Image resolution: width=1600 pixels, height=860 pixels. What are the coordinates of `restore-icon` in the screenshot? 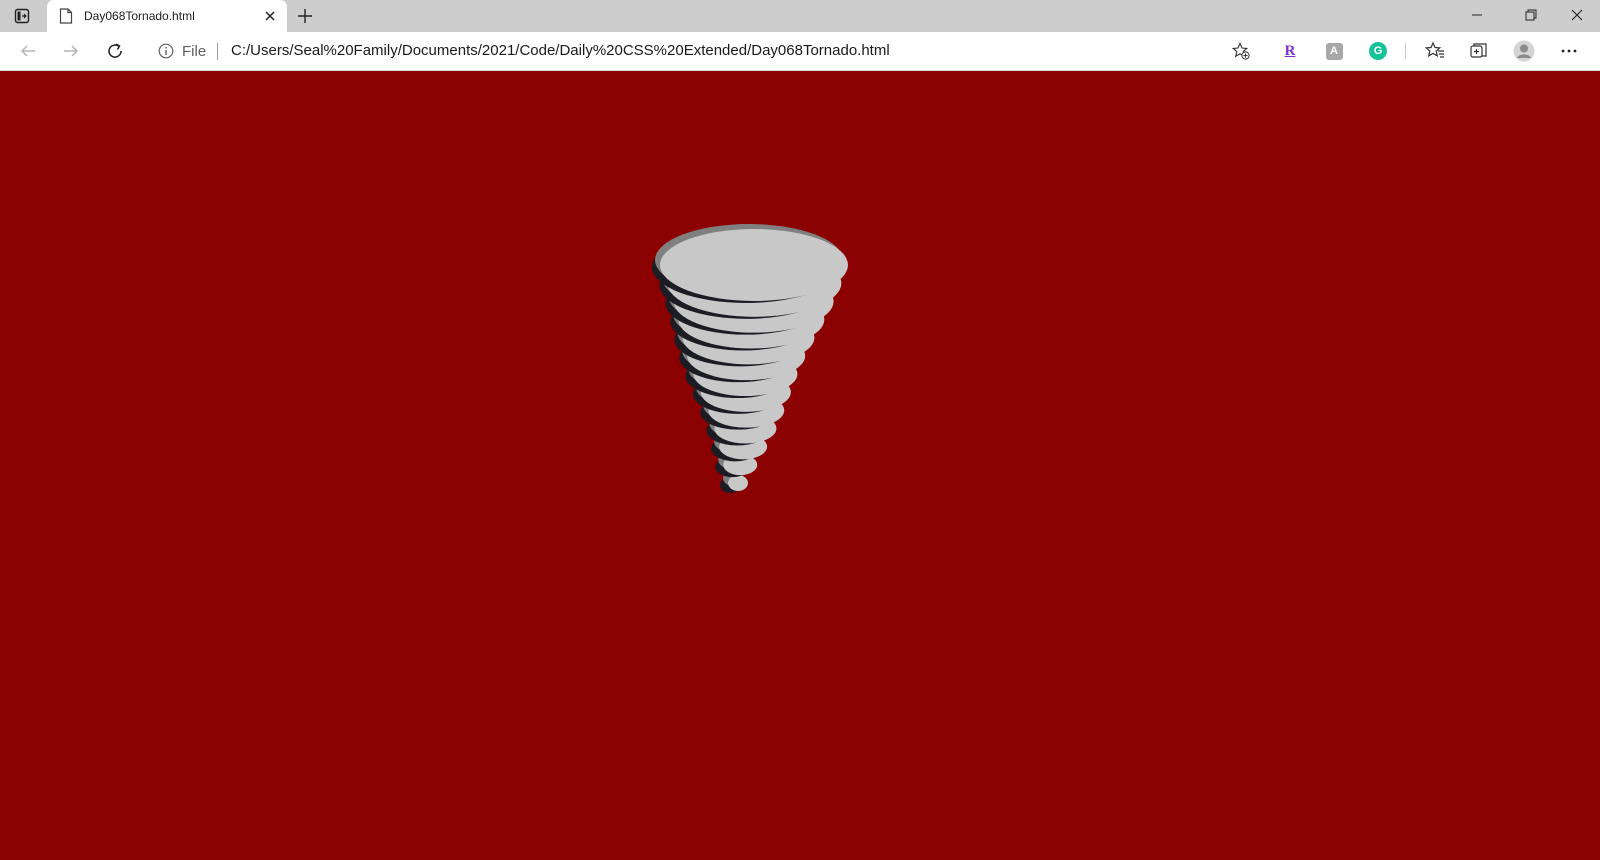 It's located at (1531, 15).